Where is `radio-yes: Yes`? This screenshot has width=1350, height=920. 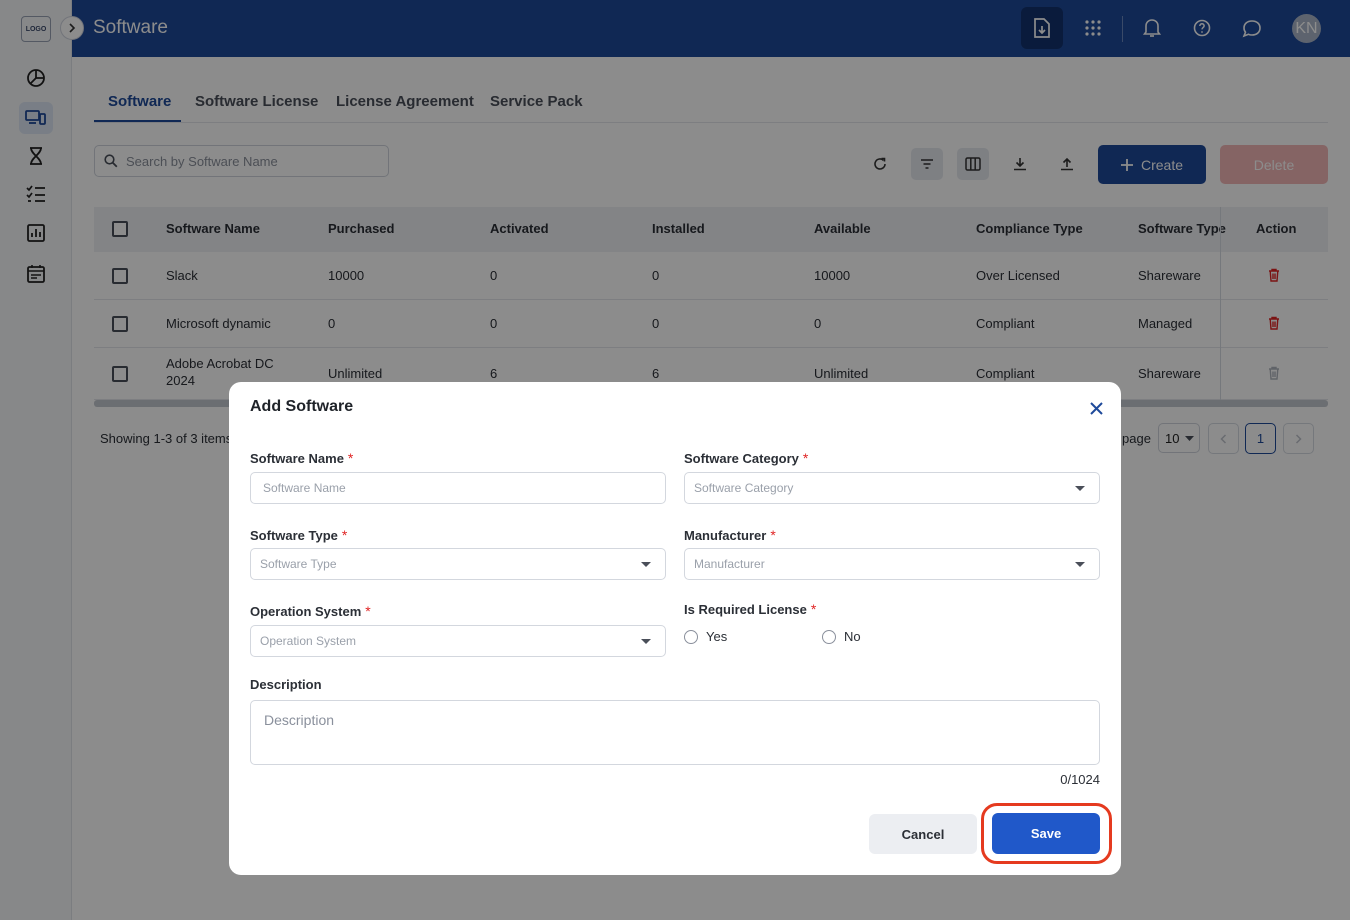 radio-yes: Yes is located at coordinates (705, 636).